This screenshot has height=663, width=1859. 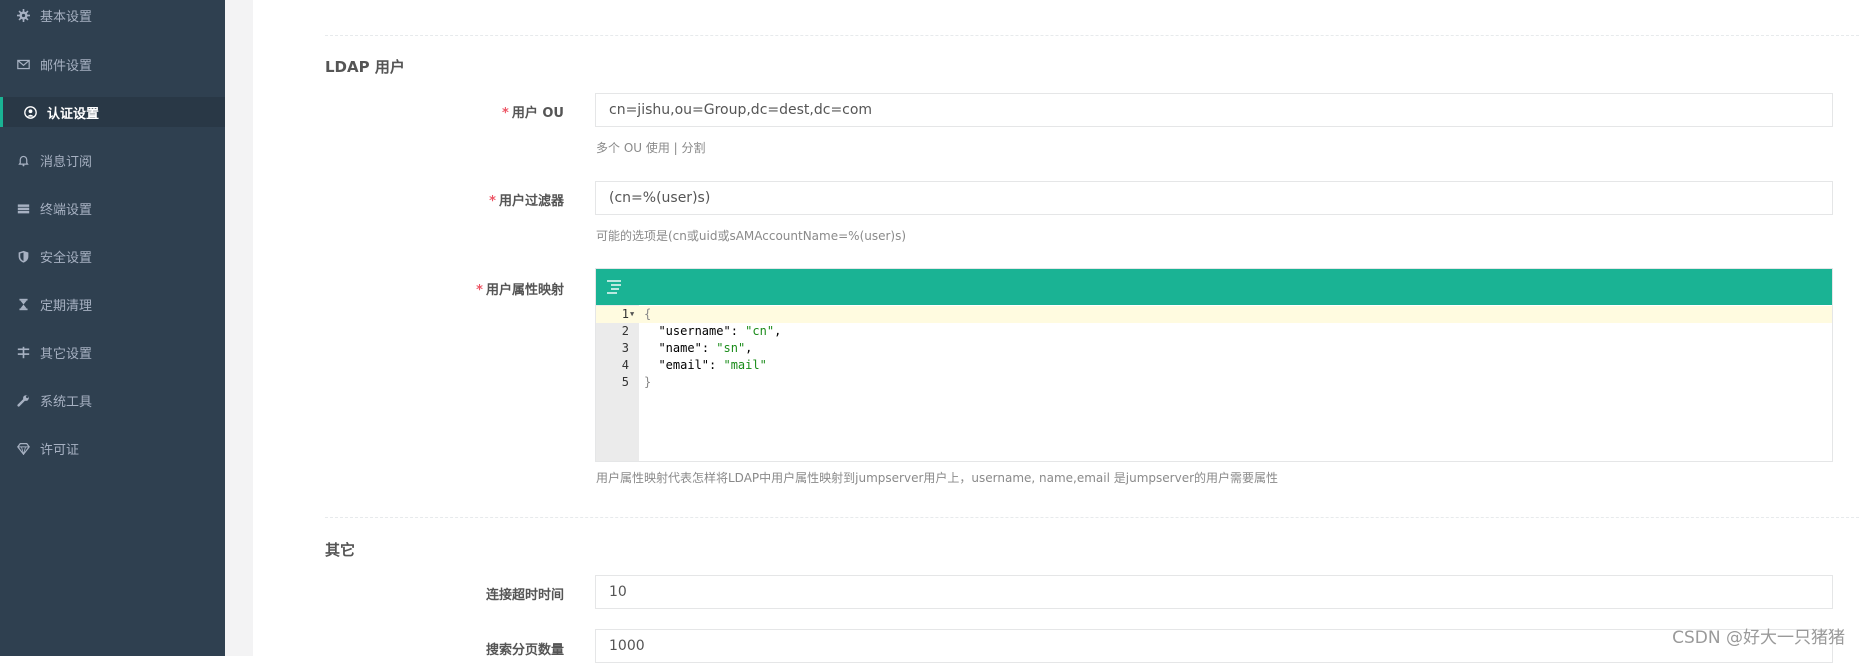 What do you see at coordinates (1214, 348) in the screenshot?
I see `code-line: 3 "name": "sn",` at bounding box center [1214, 348].